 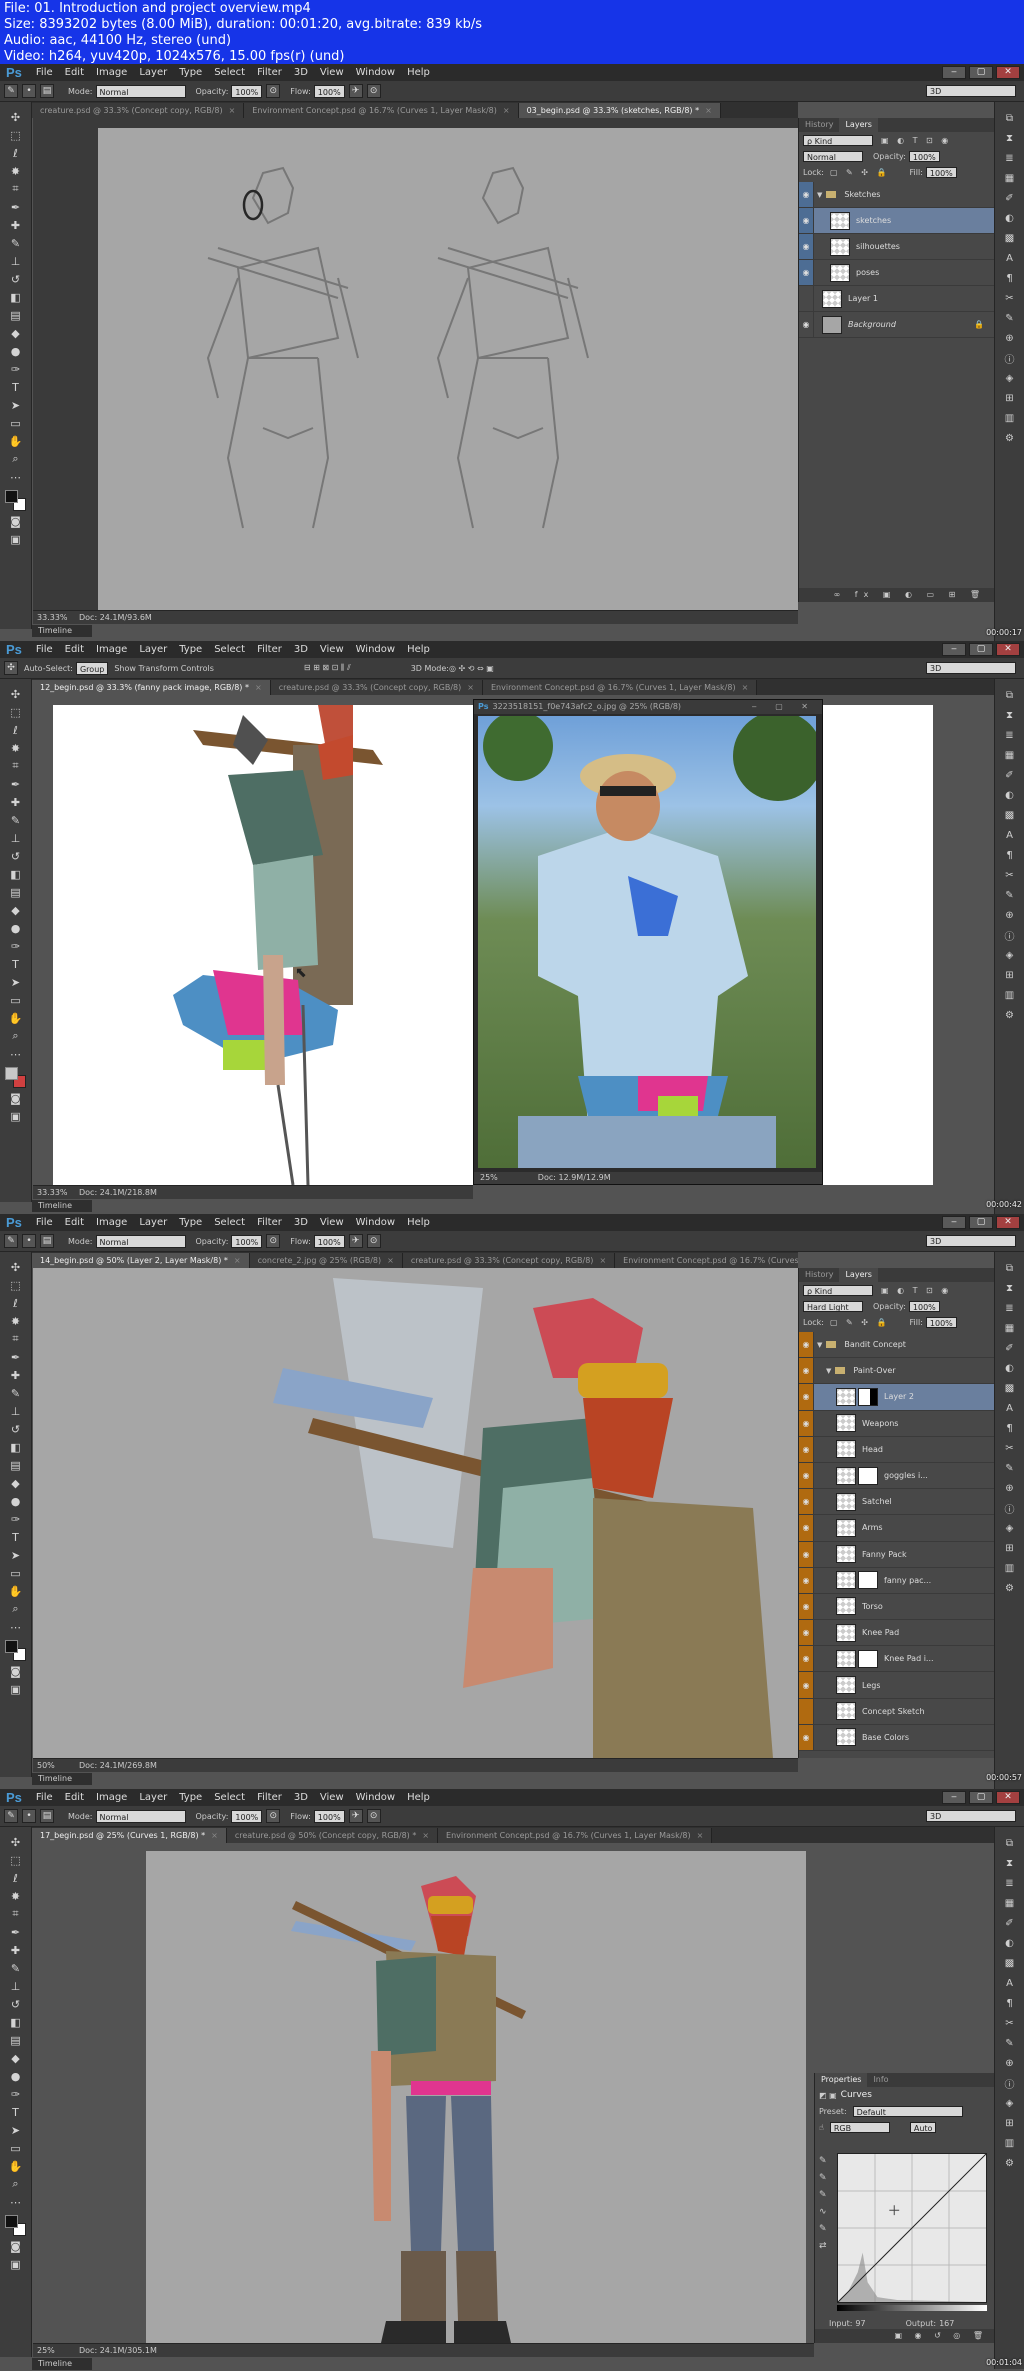 I want to click on pressure-size-icon: ⊙, so click(x=373, y=1241).